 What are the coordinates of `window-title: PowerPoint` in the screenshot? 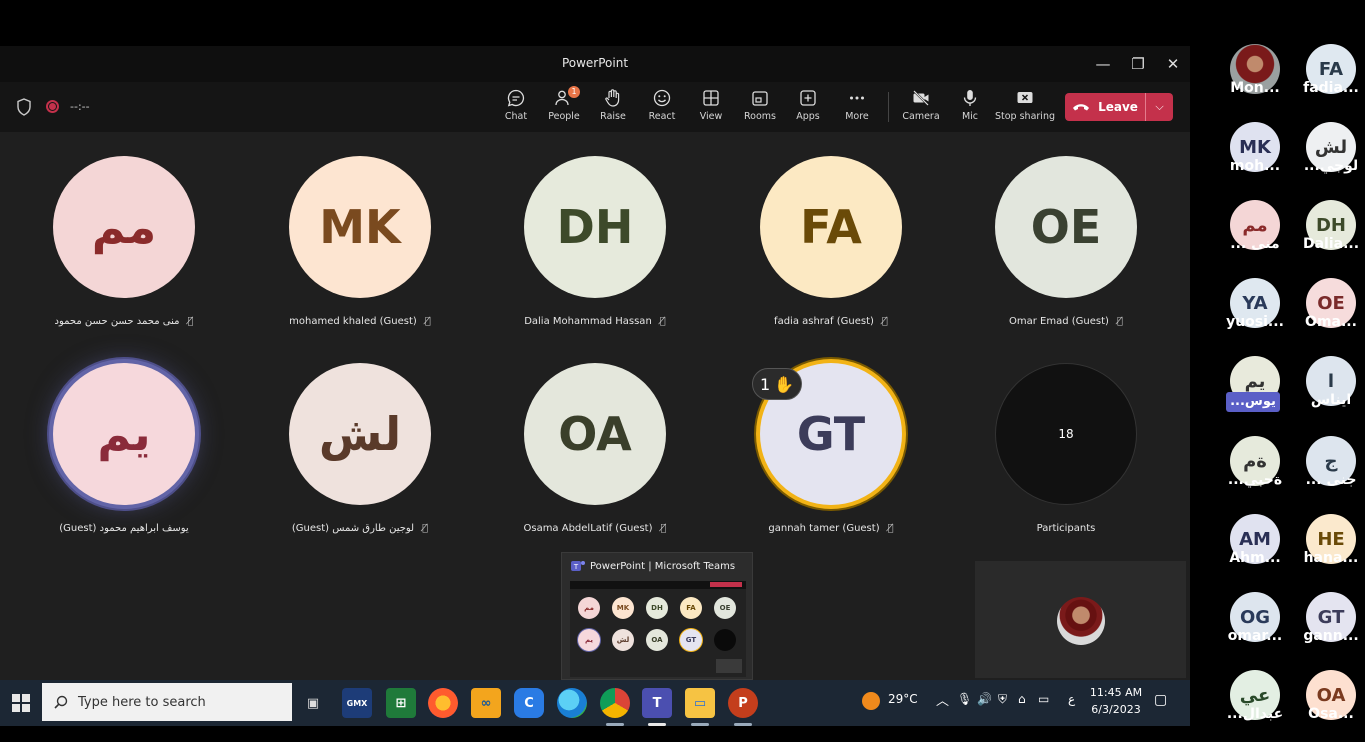 It's located at (595, 63).